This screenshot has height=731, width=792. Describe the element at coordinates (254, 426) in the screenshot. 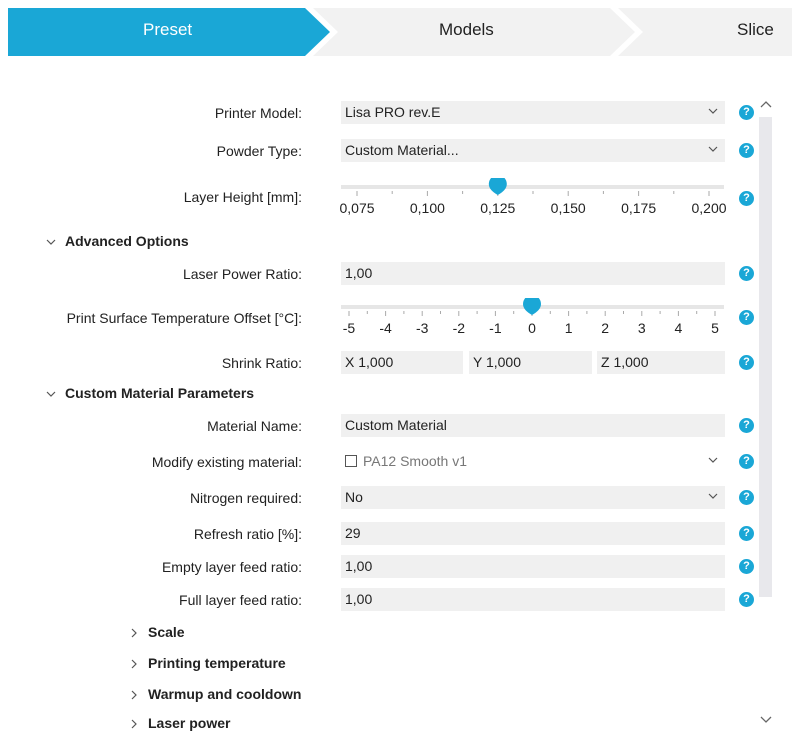

I see `material-name-label: Material Name:` at that location.